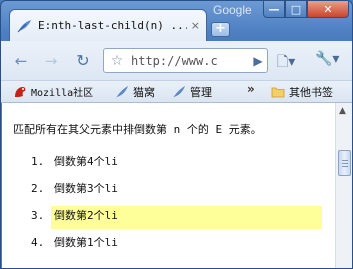 The image size is (353, 269). What do you see at coordinates (220, 29) in the screenshot?
I see `new-tab-button: +` at bounding box center [220, 29].